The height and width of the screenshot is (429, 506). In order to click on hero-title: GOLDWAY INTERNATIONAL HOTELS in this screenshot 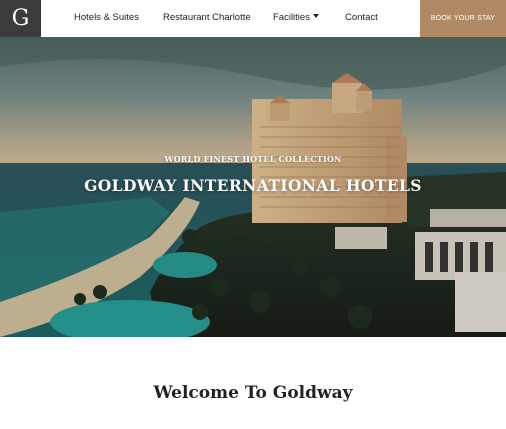, I will do `click(253, 185)`.